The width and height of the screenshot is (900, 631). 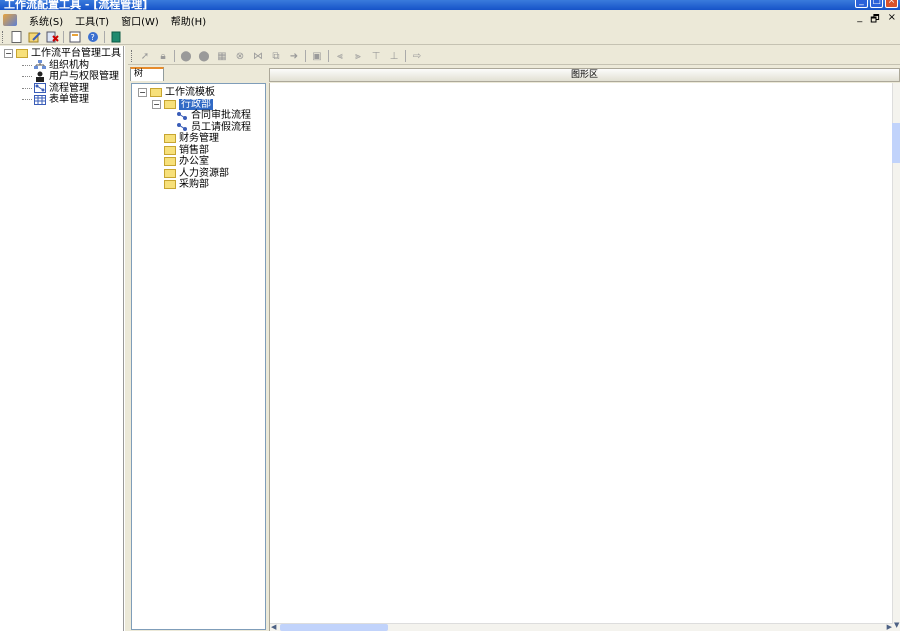 I want to click on workflow-item: 合同审批流程, so click(x=194, y=116).